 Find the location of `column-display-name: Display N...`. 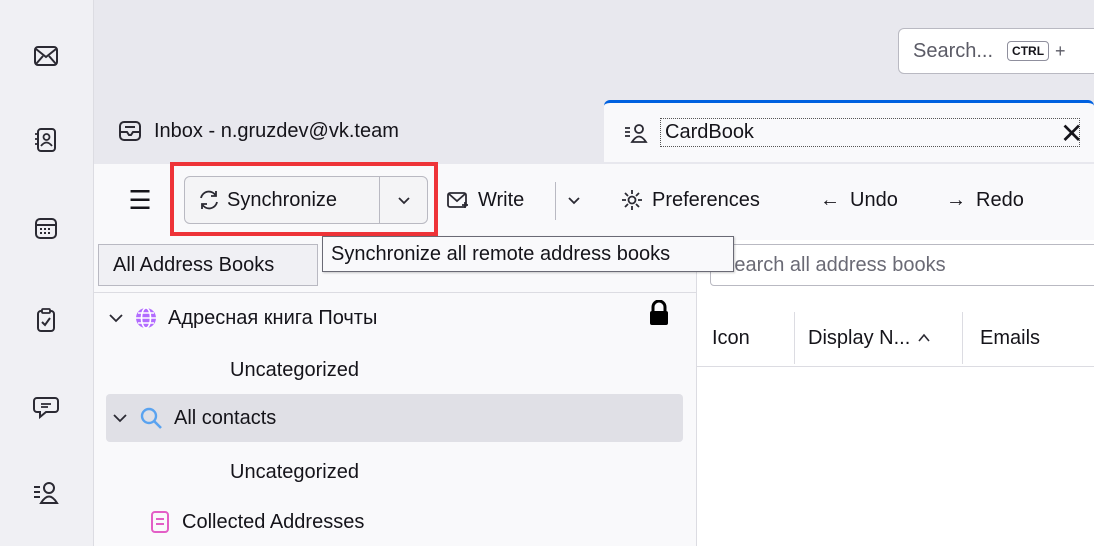

column-display-name: Display N... is located at coordinates (870, 338).